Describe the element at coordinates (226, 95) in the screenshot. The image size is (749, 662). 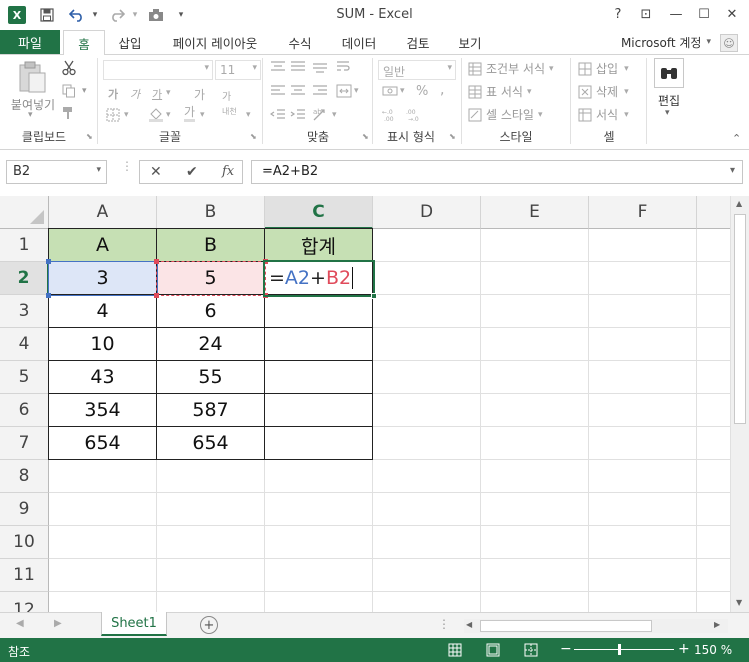
I see `shrink-font-button: 가` at that location.